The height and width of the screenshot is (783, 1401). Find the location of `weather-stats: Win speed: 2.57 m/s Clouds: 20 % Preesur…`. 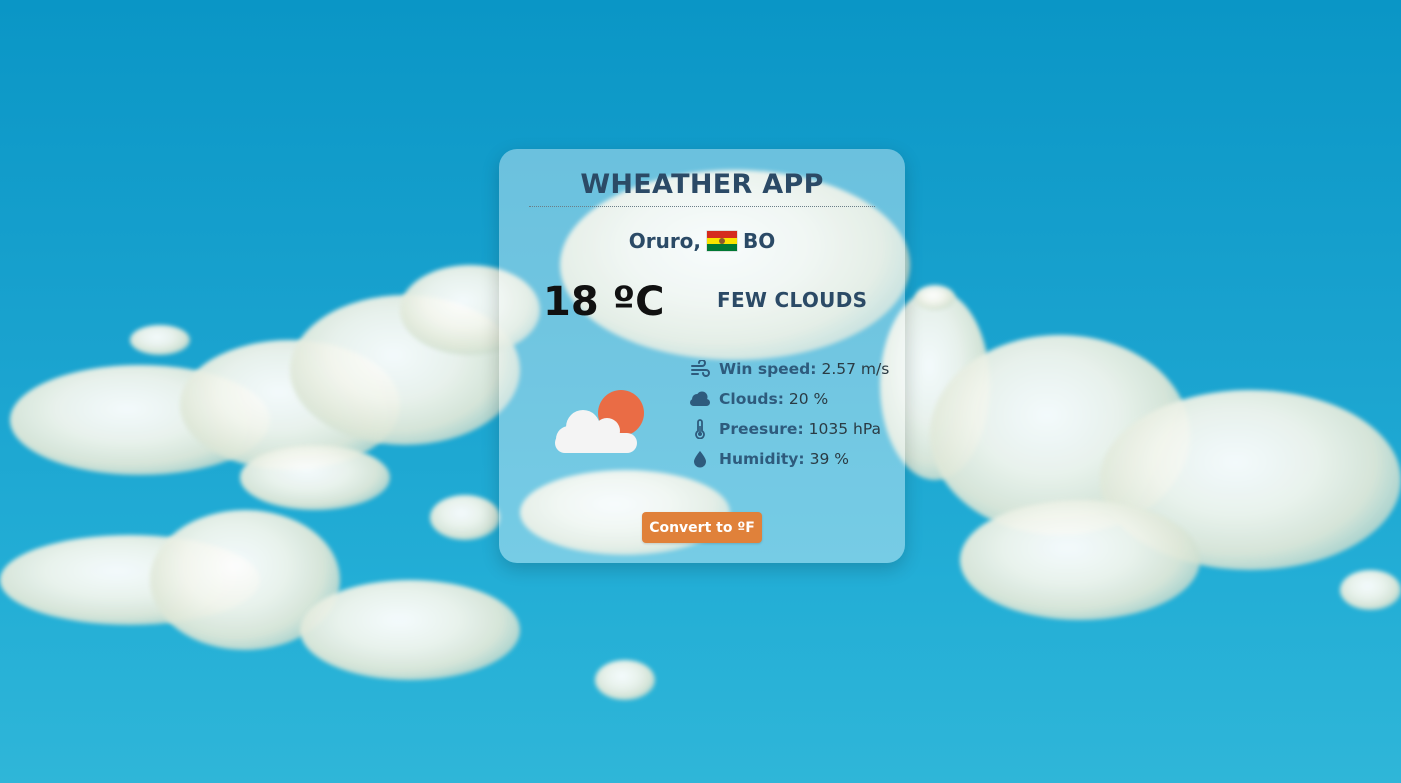

weather-stats: Win speed: 2.57 m/s Clouds: 20 % Preesur… is located at coordinates (789, 414).